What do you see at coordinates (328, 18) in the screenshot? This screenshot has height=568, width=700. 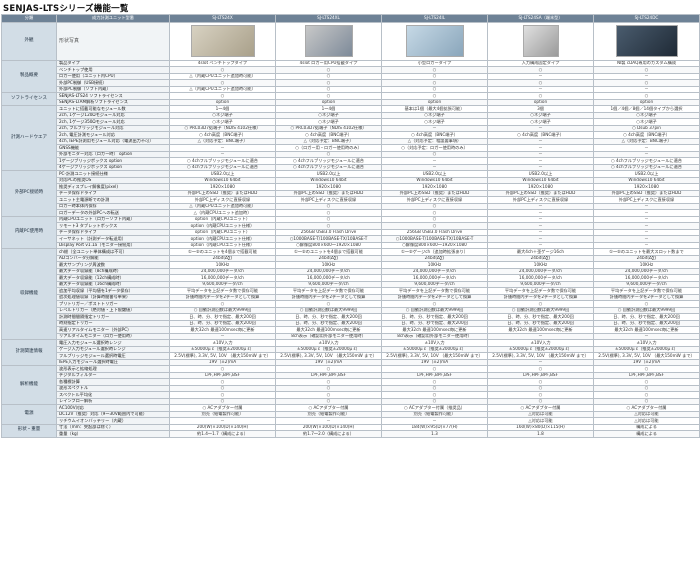 I see `header-model-24xl: SJ-LTS24XL` at bounding box center [328, 18].